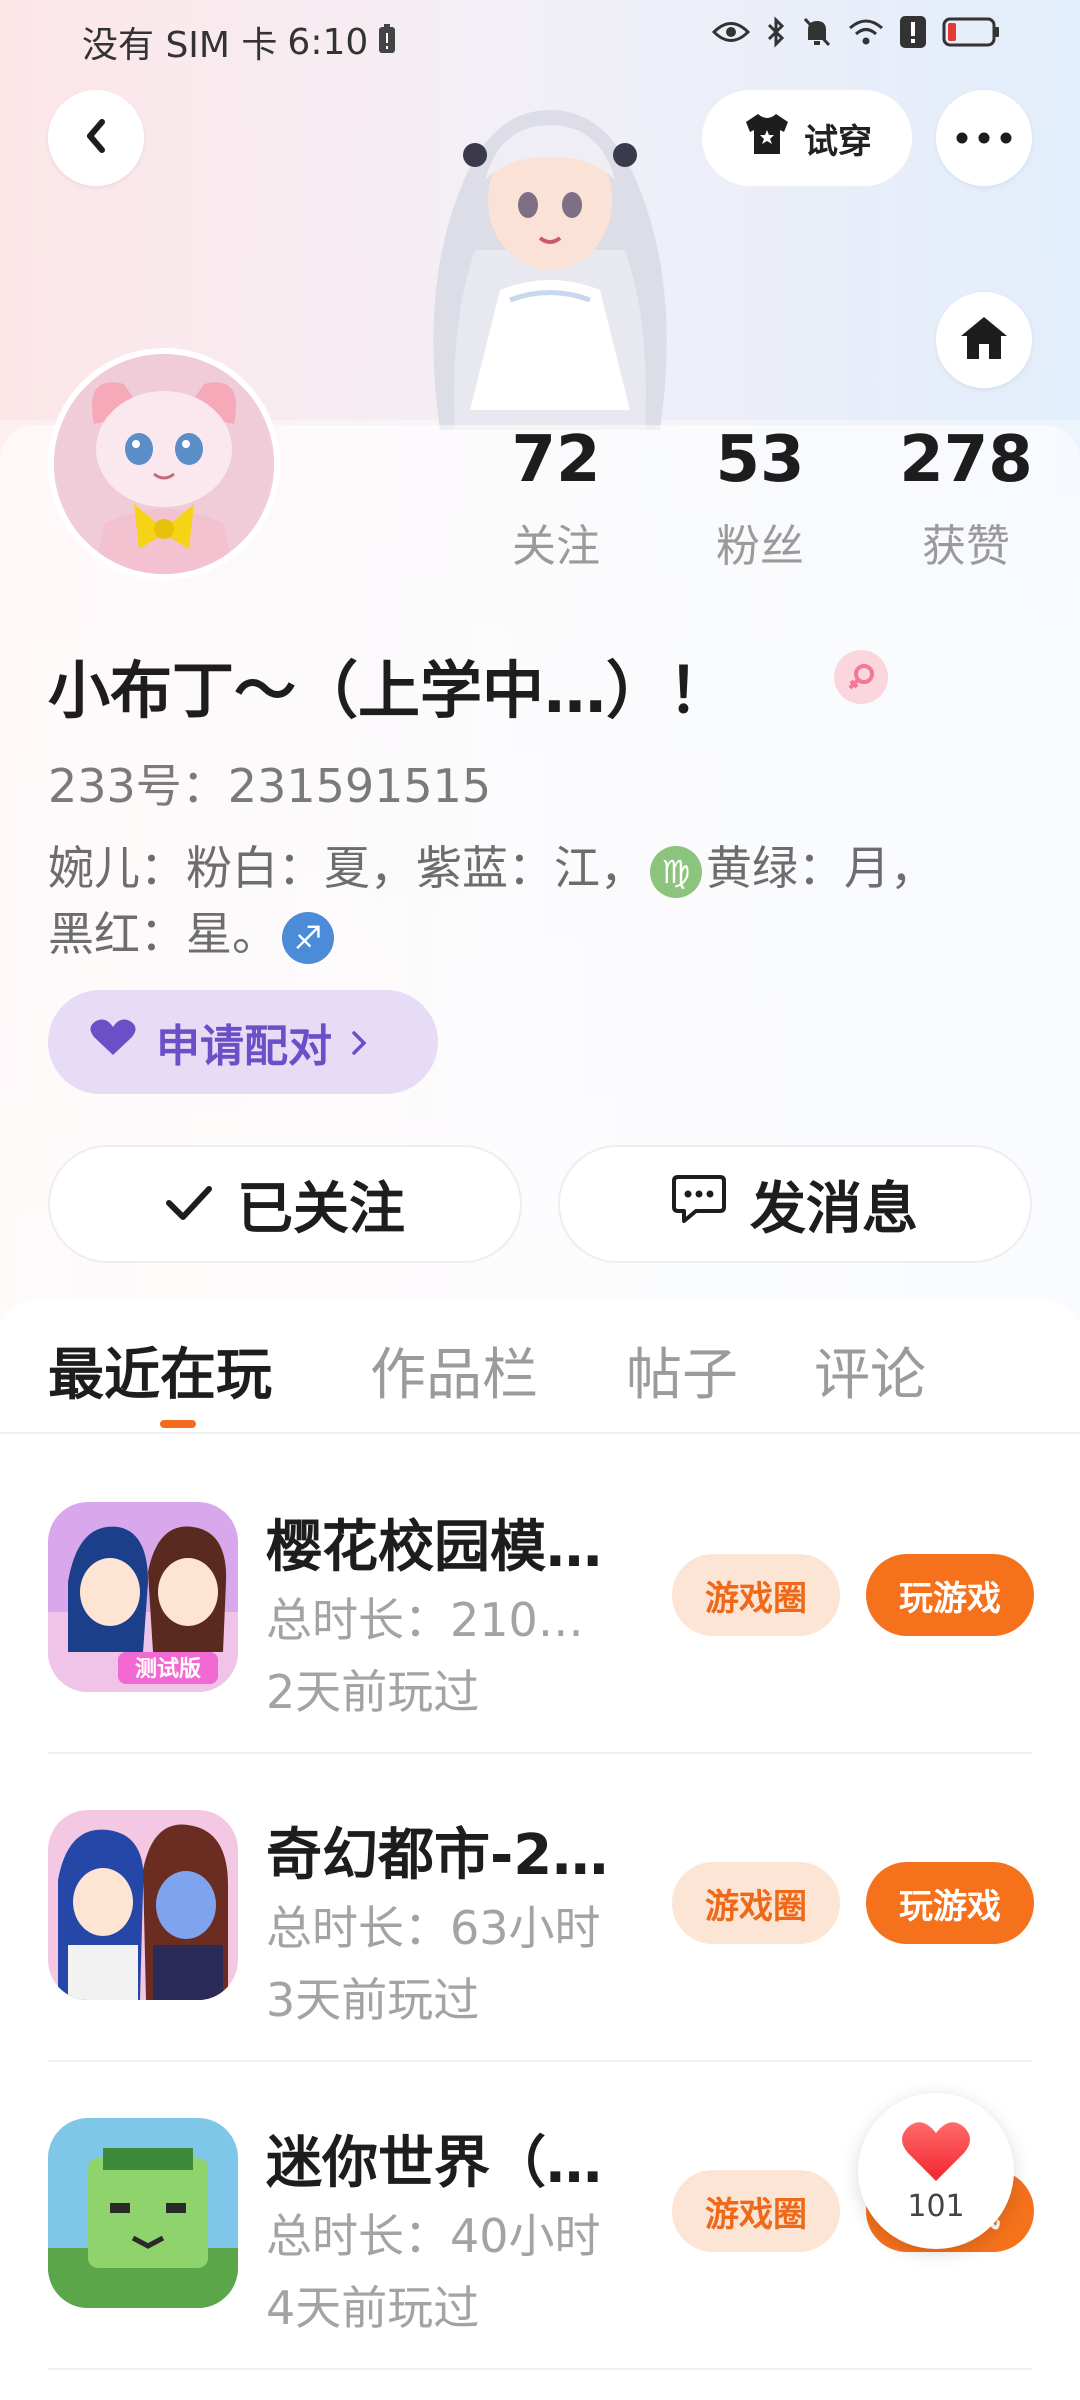  Describe the element at coordinates (454, 1370) in the screenshot. I see `tab-works: 作品栏` at that location.